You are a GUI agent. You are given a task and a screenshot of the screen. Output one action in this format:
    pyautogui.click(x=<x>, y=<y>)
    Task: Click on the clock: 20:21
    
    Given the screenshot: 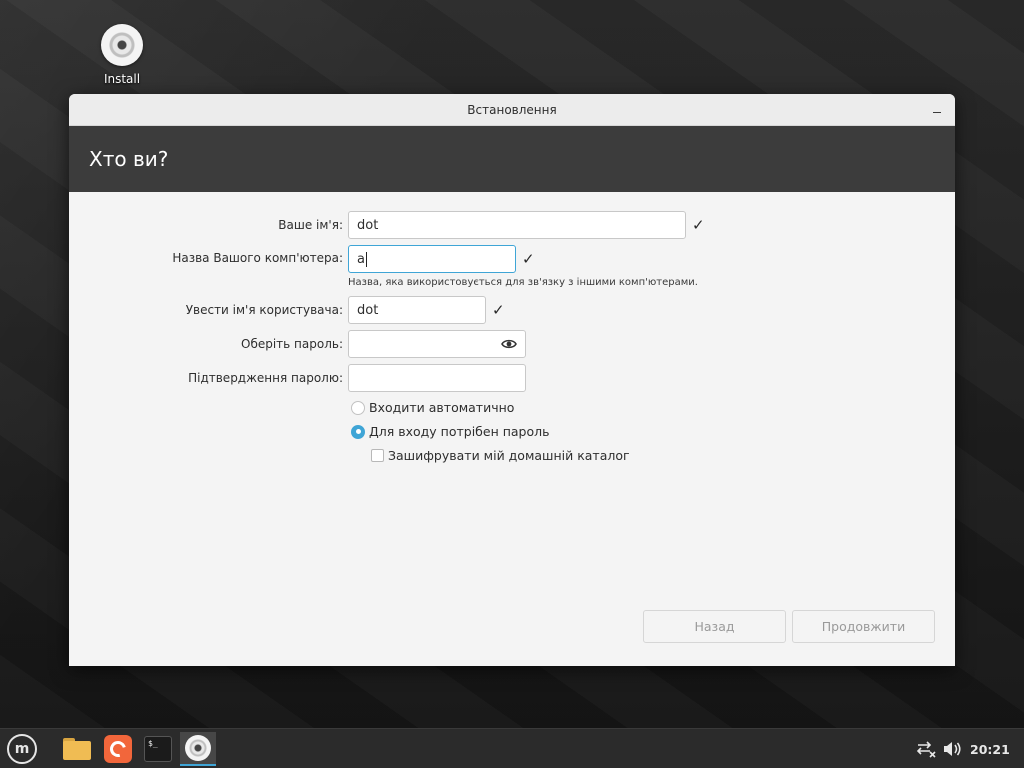 What is the action you would take?
    pyautogui.click(x=990, y=749)
    